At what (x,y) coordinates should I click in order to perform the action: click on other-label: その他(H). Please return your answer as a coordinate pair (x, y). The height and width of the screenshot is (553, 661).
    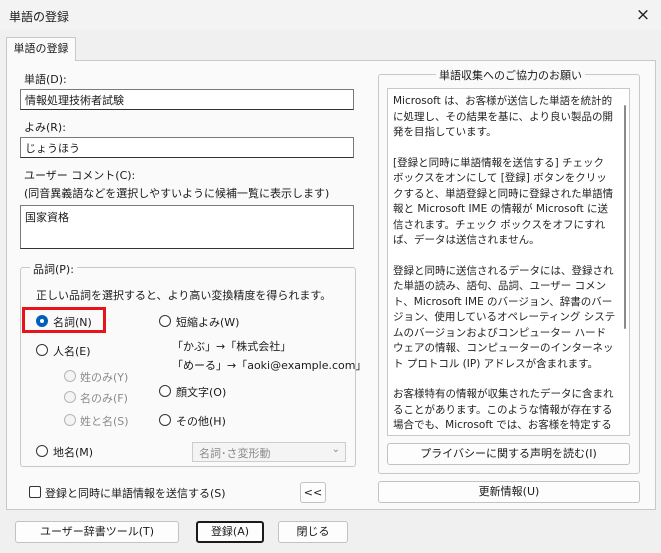
    Looking at the image, I should click on (201, 421).